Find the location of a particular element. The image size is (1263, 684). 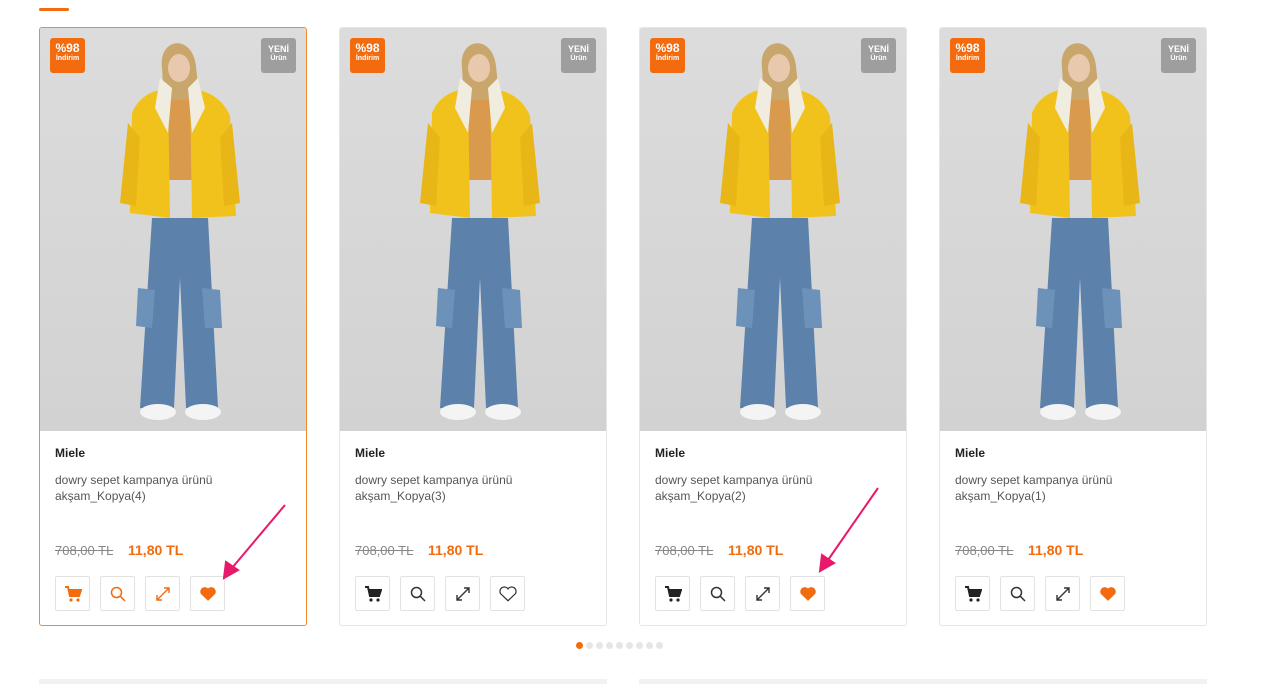

carousel-pagination is located at coordinates (619, 645).